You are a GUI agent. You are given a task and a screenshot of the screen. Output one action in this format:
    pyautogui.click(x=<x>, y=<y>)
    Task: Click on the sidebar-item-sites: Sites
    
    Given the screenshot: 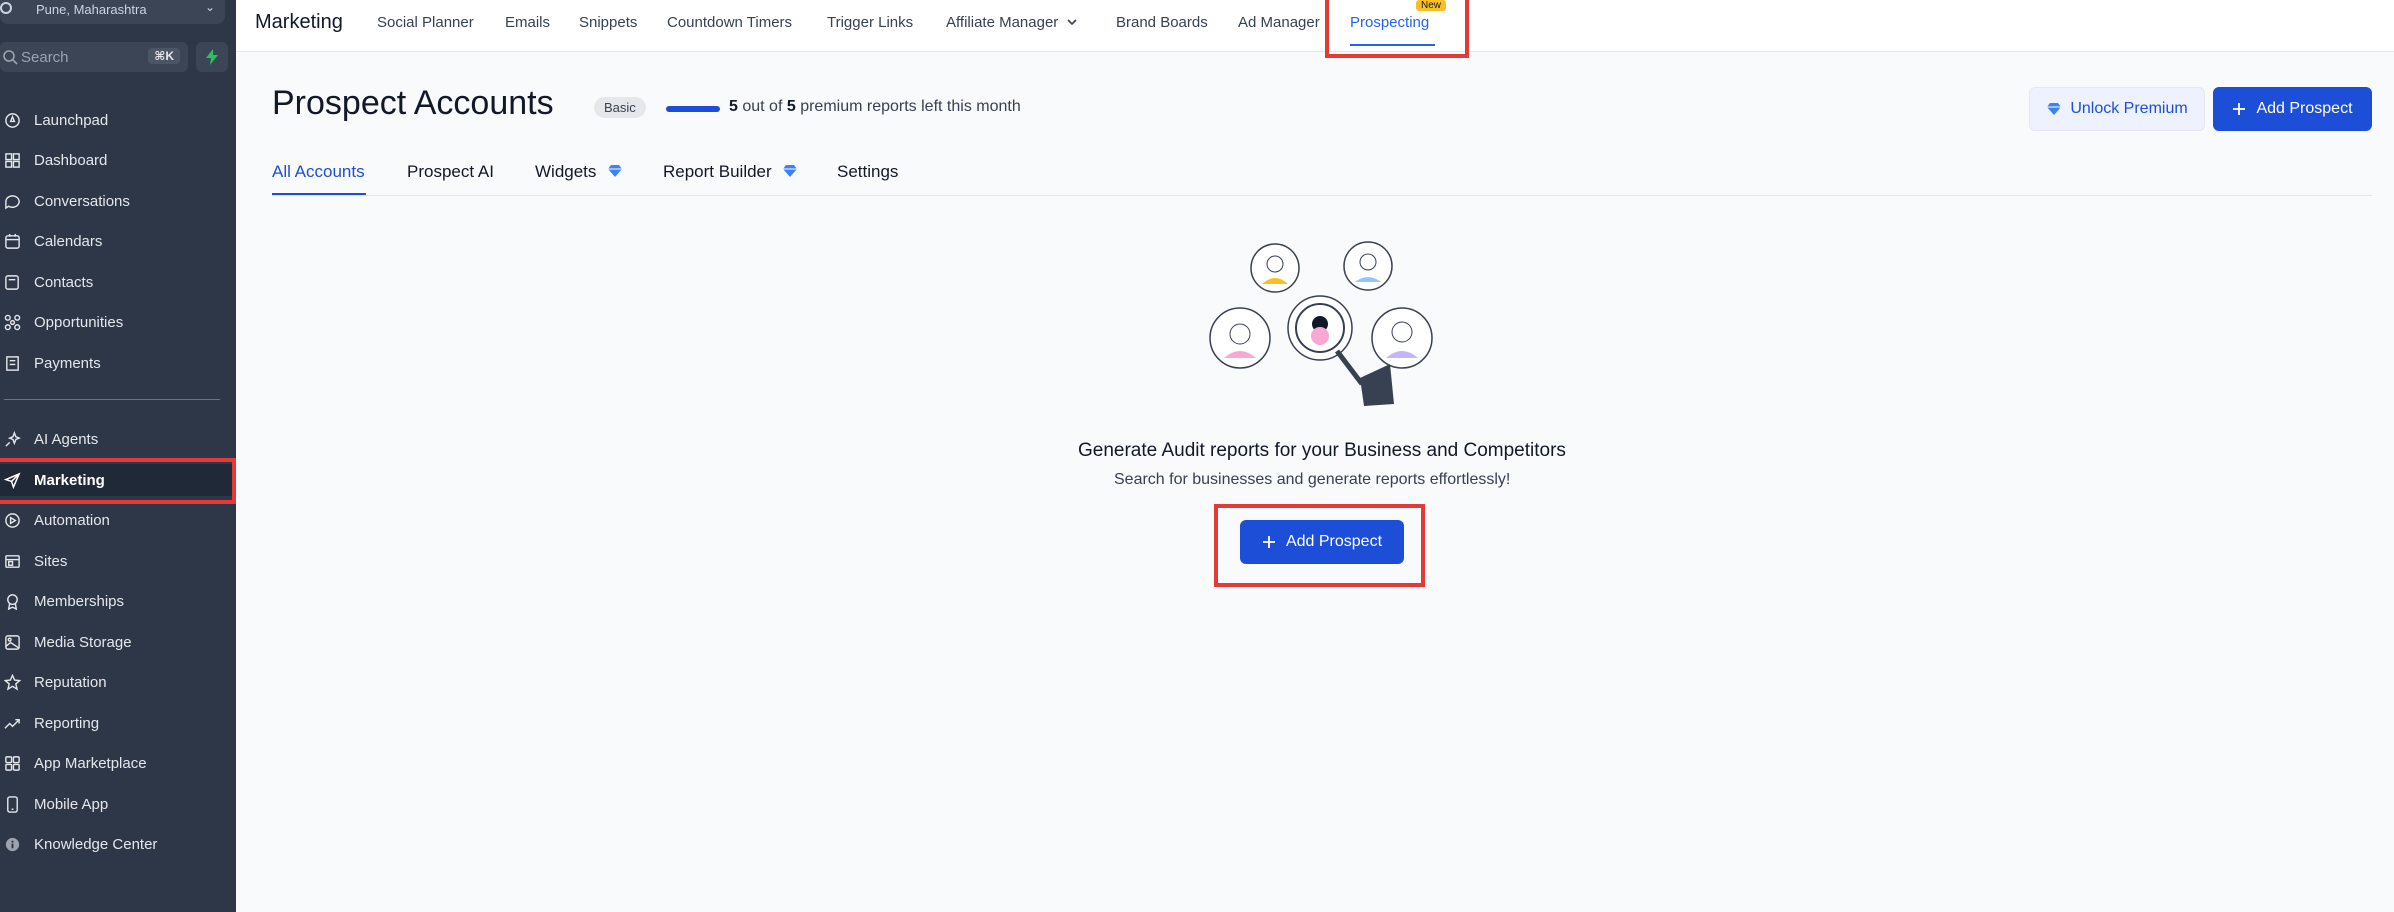 What is the action you would take?
    pyautogui.click(x=118, y=561)
    